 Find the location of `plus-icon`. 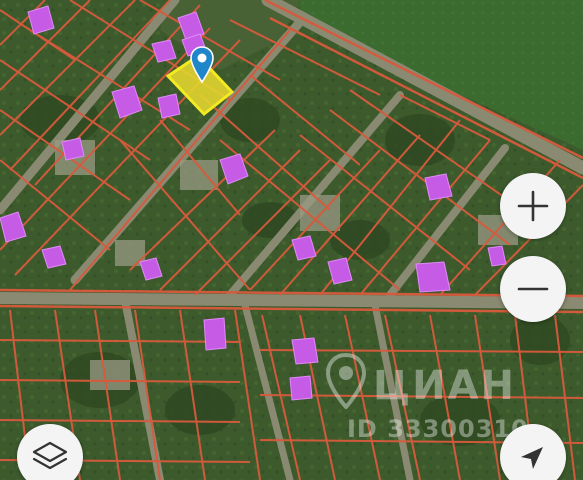

plus-icon is located at coordinates (533, 206).